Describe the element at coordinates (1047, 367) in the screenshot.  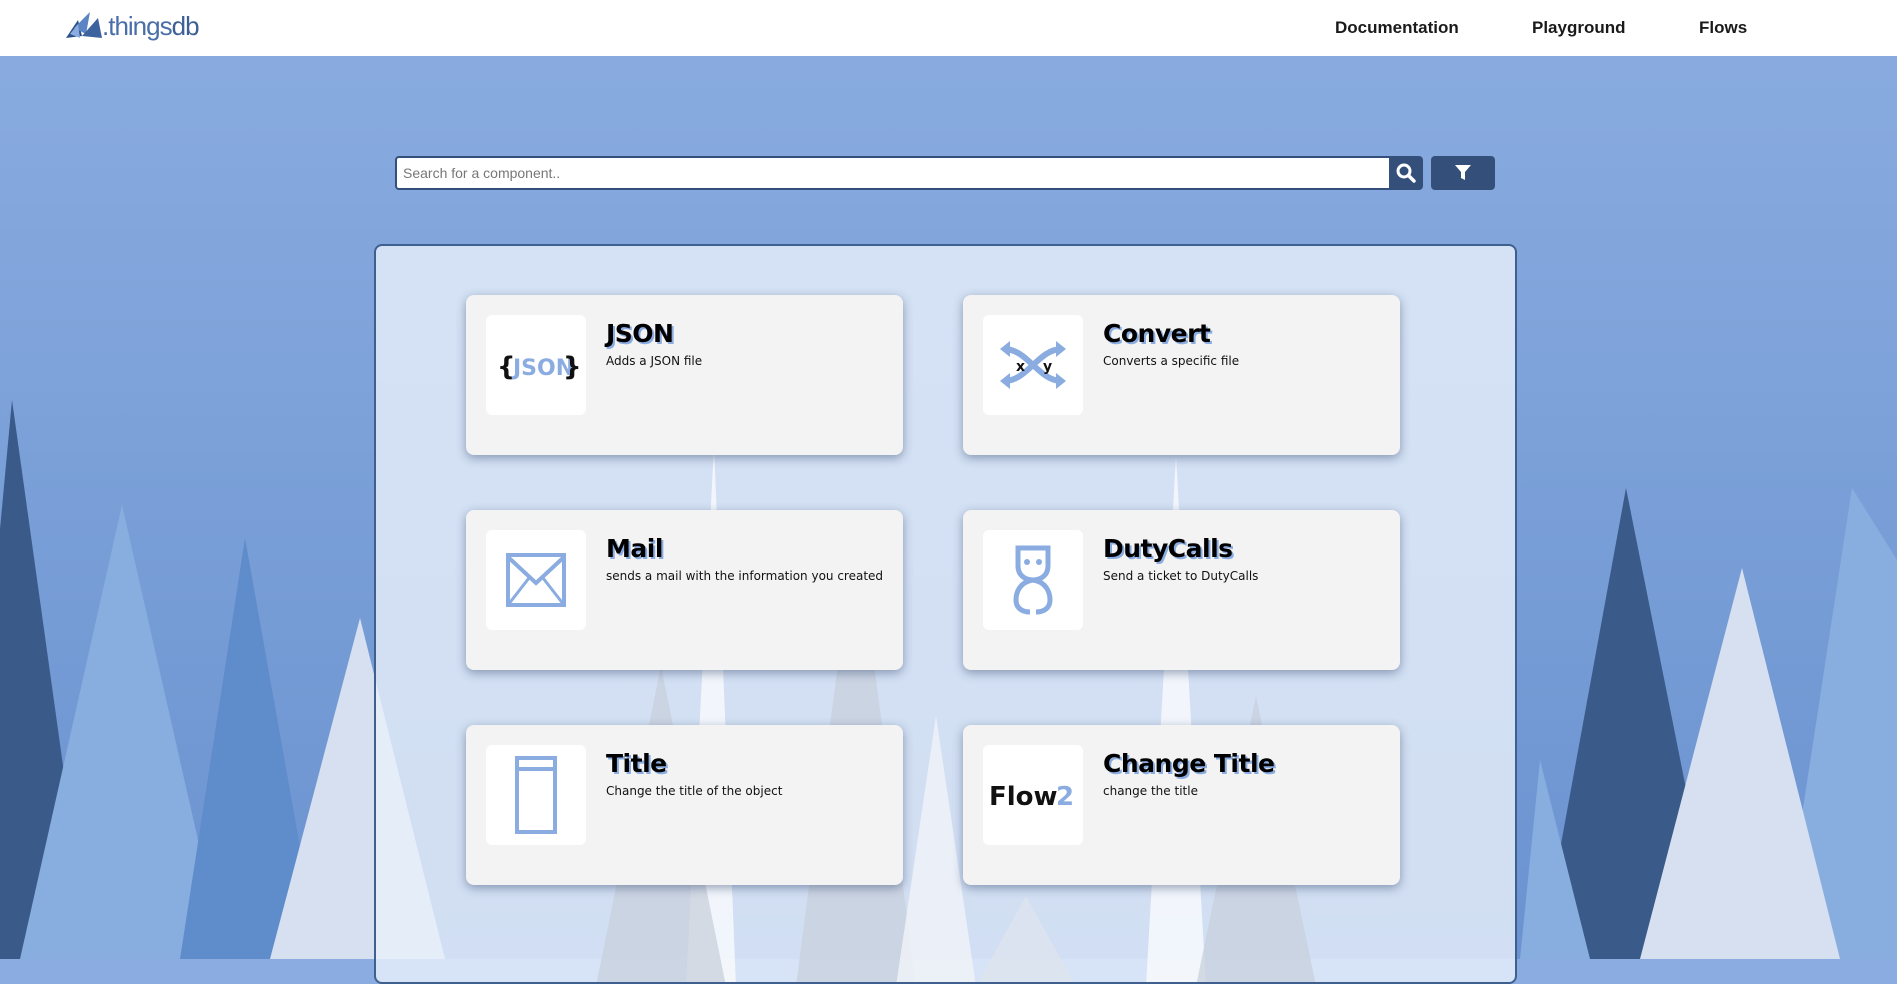
I see `convert-y-label: y` at that location.